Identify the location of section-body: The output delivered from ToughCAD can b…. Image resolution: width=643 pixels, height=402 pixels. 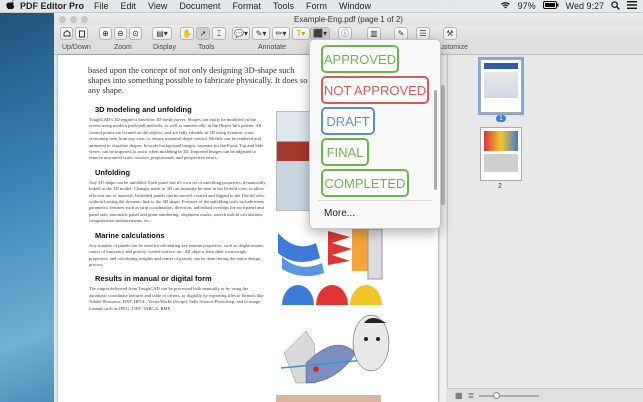
(176, 298).